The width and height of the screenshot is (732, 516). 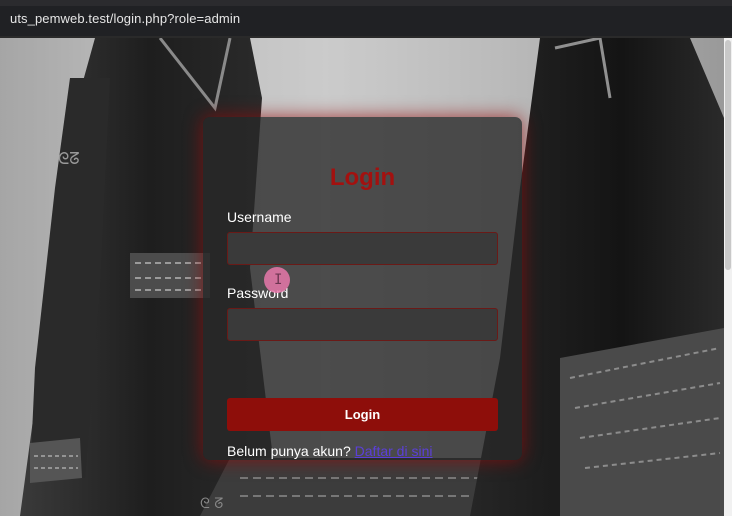 I want to click on text-cursor-highlight: I, so click(x=277, y=280).